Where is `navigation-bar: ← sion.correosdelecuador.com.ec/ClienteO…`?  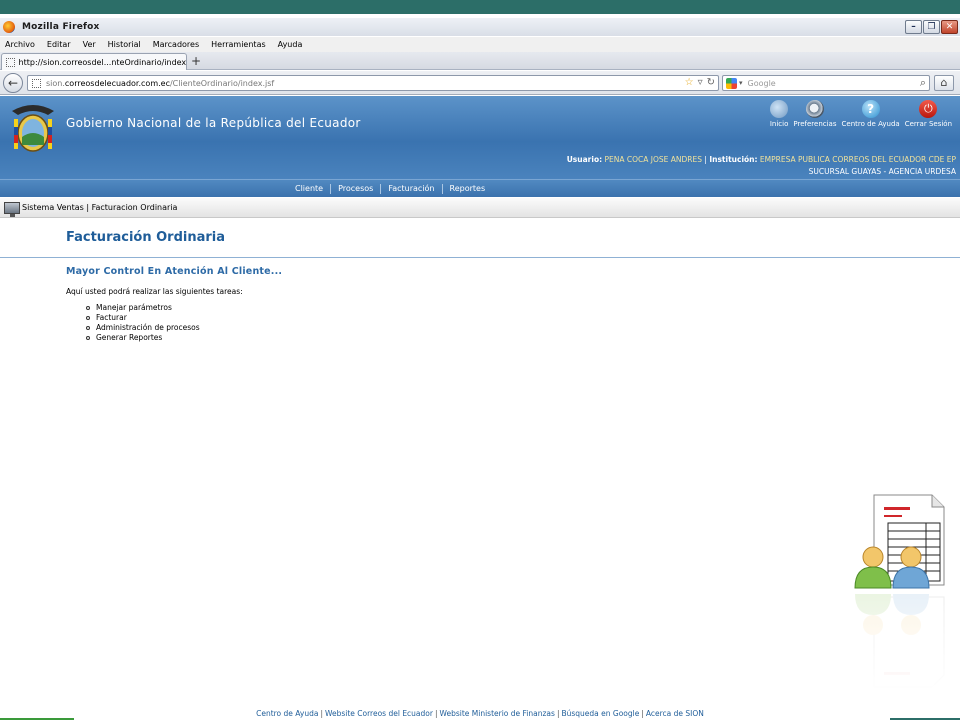 navigation-bar: ← sion.correosdelecuador.com.ec/ClienteO… is located at coordinates (480, 83).